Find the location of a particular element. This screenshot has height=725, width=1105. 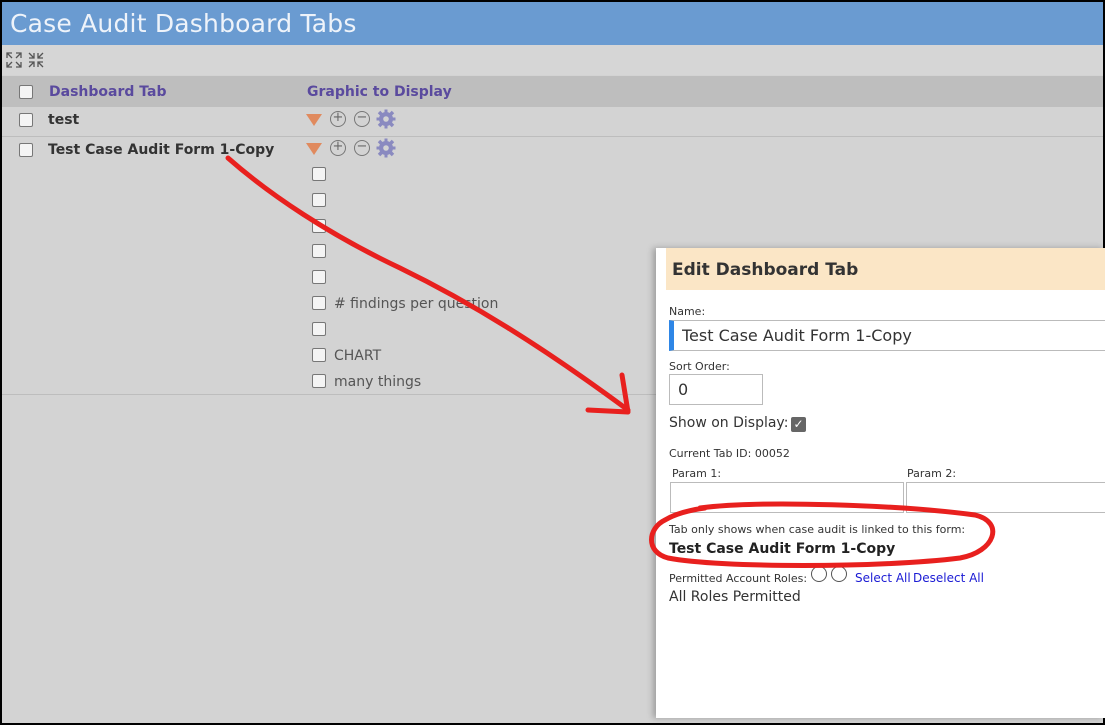

table-header: Dashboard Tab Graphic to Display is located at coordinates (552, 91).